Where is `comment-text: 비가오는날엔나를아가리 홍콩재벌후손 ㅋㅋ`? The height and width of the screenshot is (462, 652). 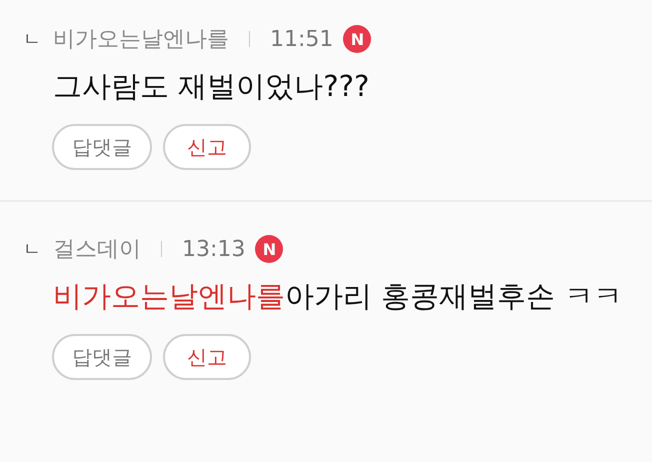
comment-text: 비가오는날엔나를아가리 홍콩재벌후손 ㅋㅋ is located at coordinates (338, 296).